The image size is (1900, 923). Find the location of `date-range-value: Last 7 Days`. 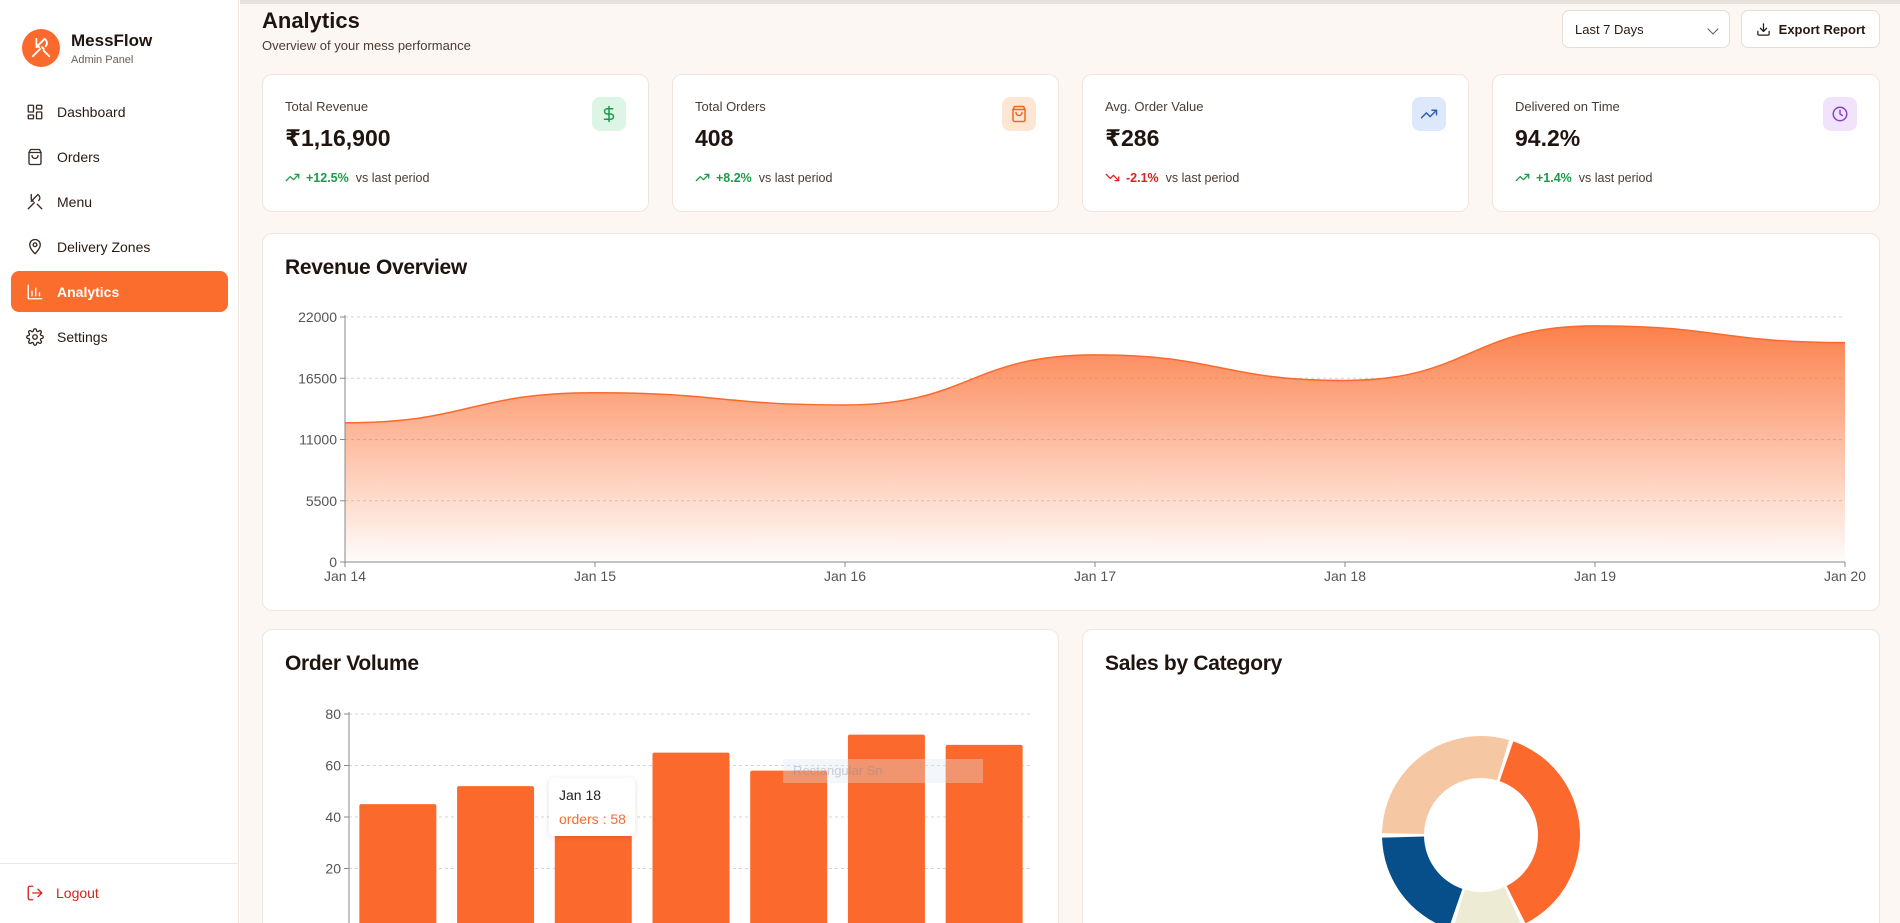

date-range-value: Last 7 Days is located at coordinates (1609, 29).